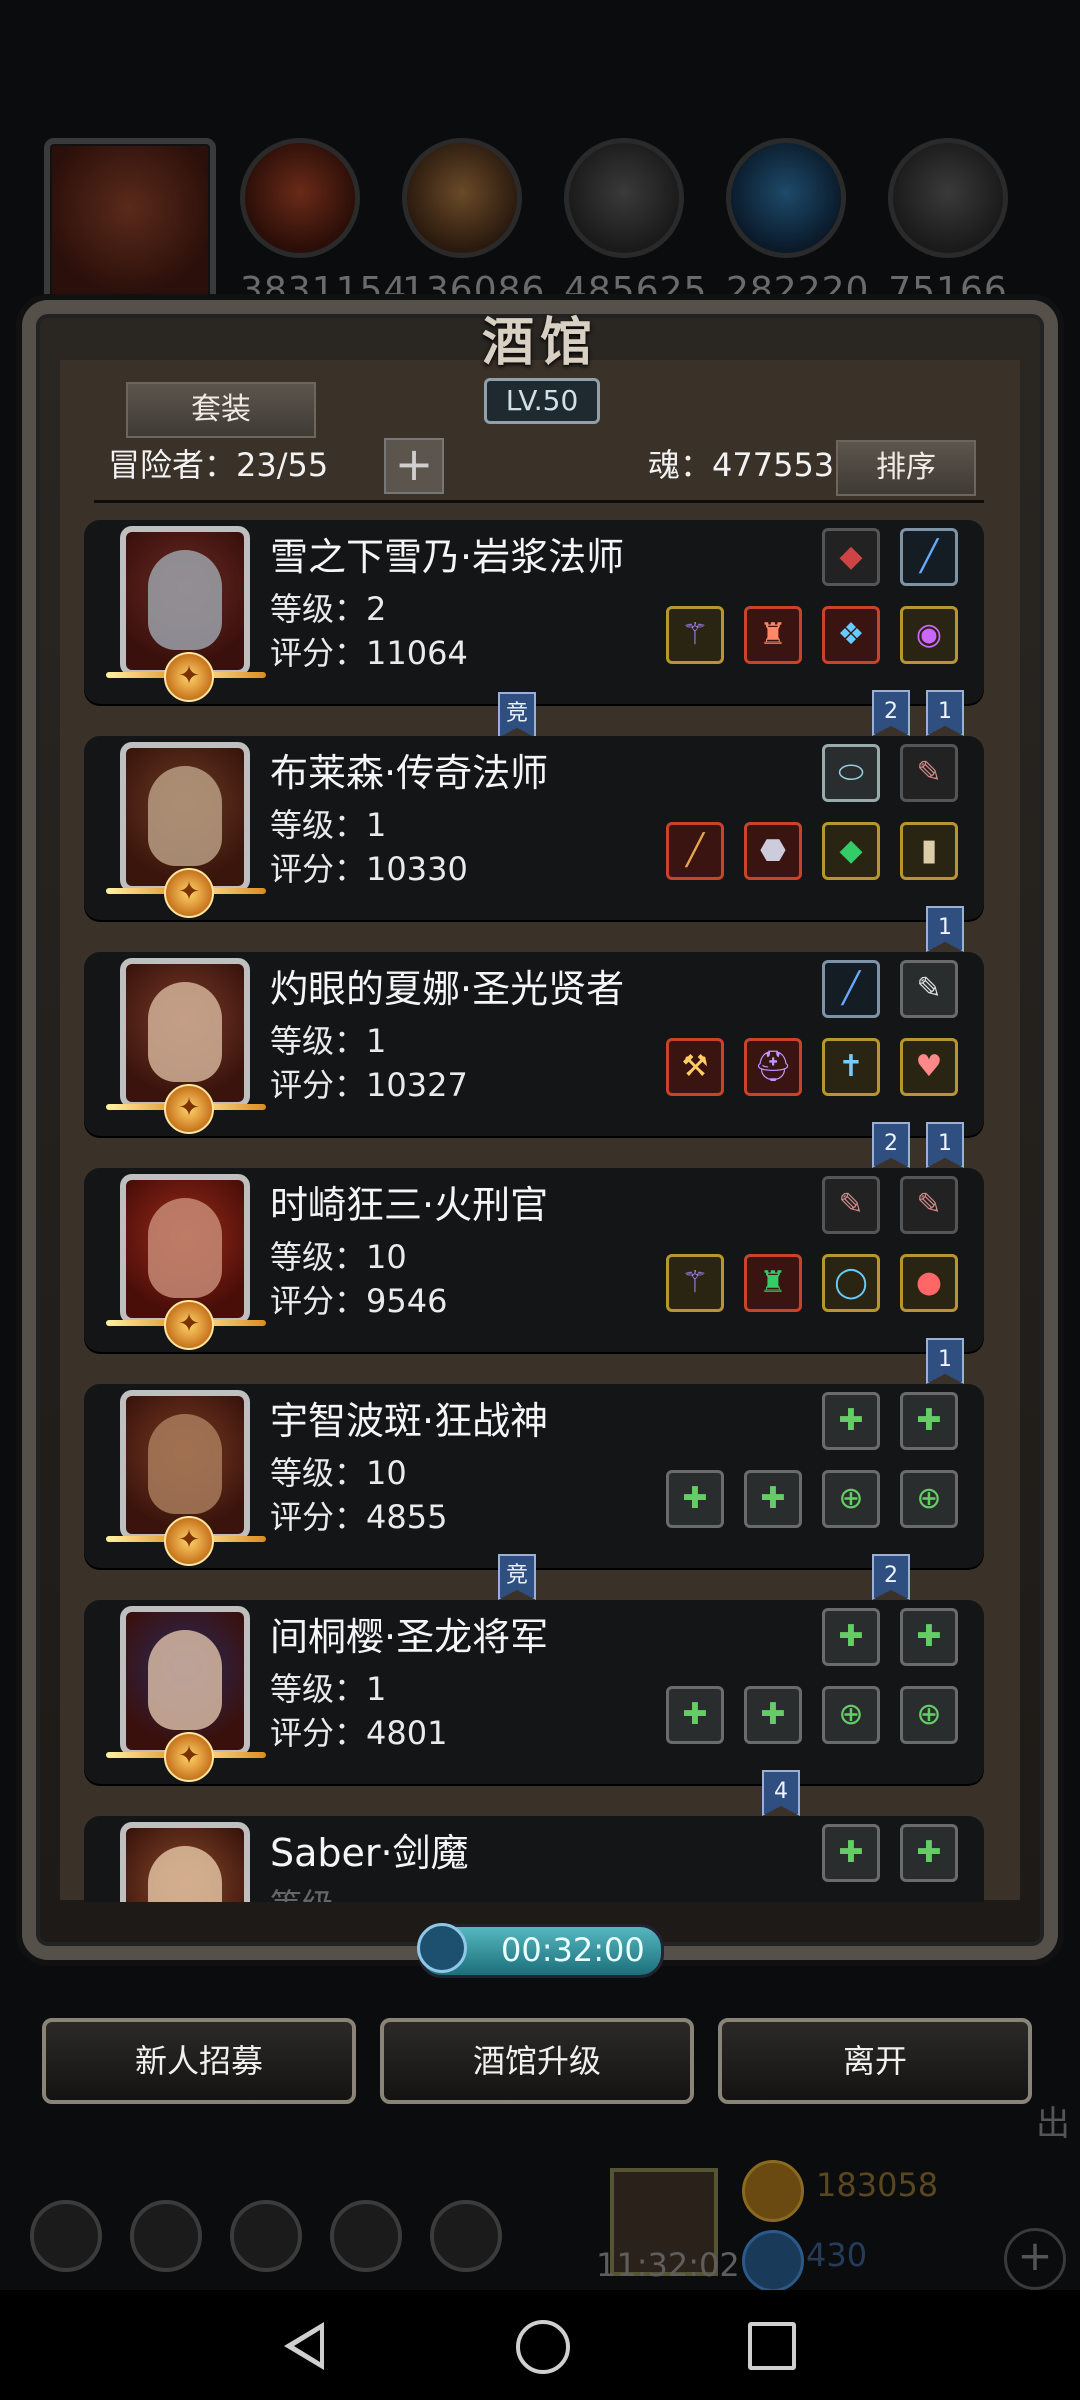  What do you see at coordinates (1035, 2259) in the screenshot?
I see `add-currency-button: +` at bounding box center [1035, 2259].